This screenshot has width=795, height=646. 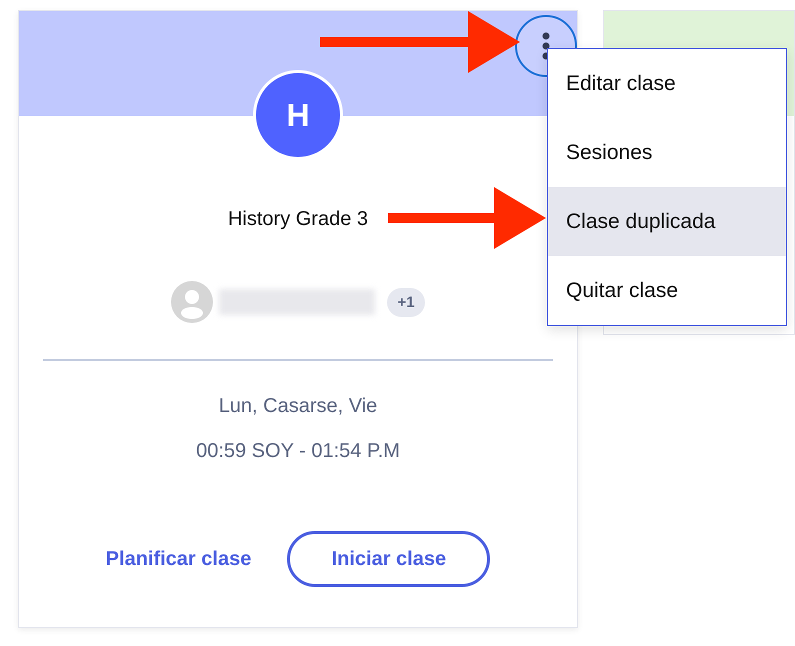 What do you see at coordinates (667, 152) in the screenshot?
I see `menu-item: Sesiones` at bounding box center [667, 152].